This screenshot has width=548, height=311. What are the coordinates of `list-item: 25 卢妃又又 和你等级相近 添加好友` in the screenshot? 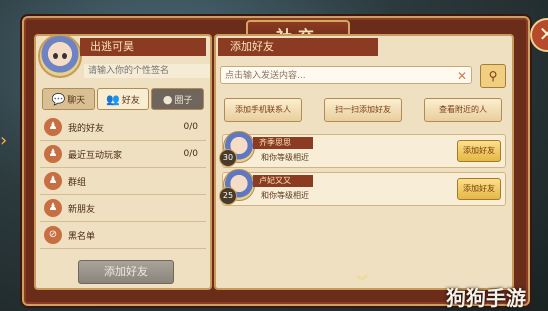 It's located at (362, 187).